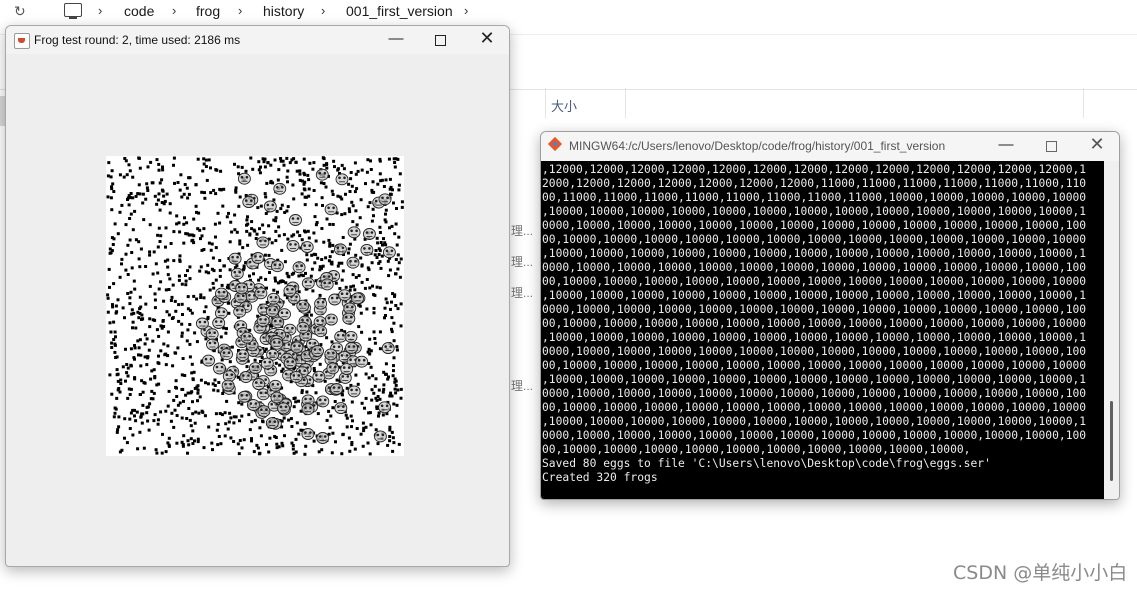  What do you see at coordinates (399, 11) in the screenshot?
I see `breadcrumb-001-first-version: 001_first_version` at bounding box center [399, 11].